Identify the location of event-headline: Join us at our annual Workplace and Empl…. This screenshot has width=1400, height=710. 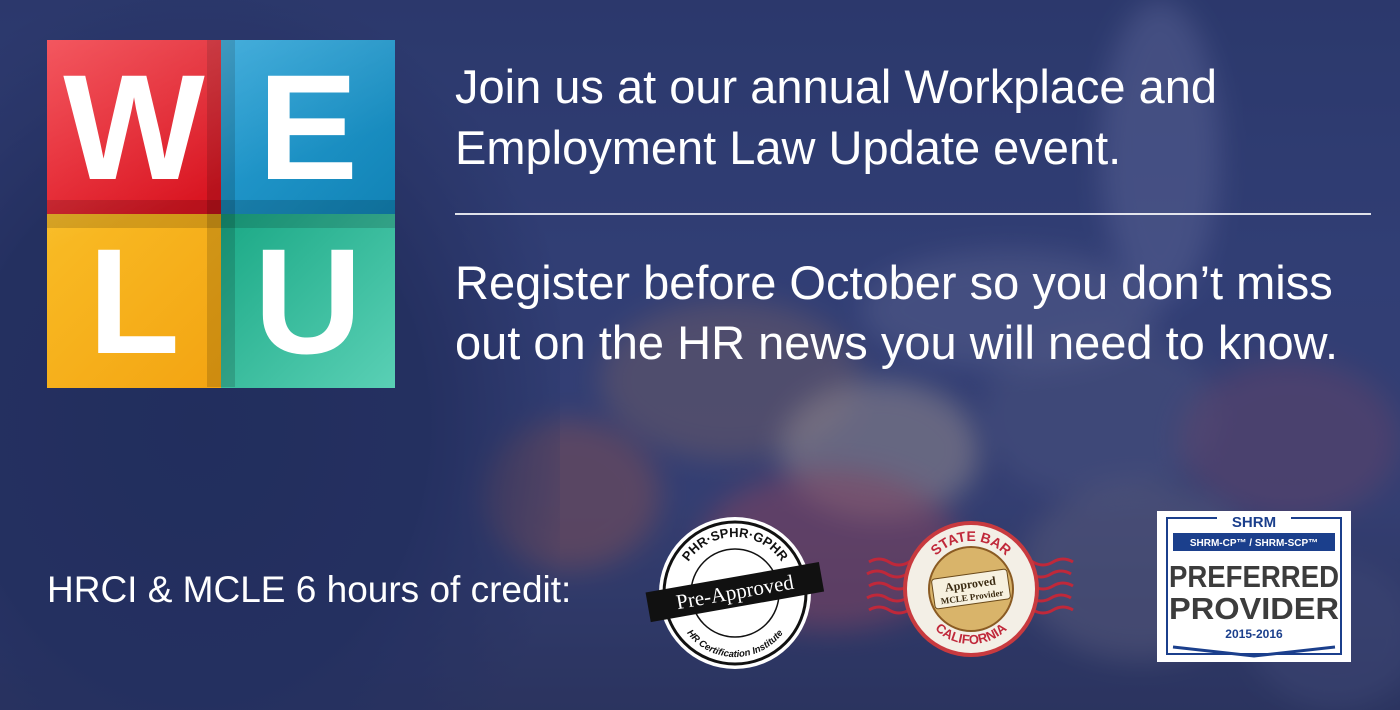
(836, 117).